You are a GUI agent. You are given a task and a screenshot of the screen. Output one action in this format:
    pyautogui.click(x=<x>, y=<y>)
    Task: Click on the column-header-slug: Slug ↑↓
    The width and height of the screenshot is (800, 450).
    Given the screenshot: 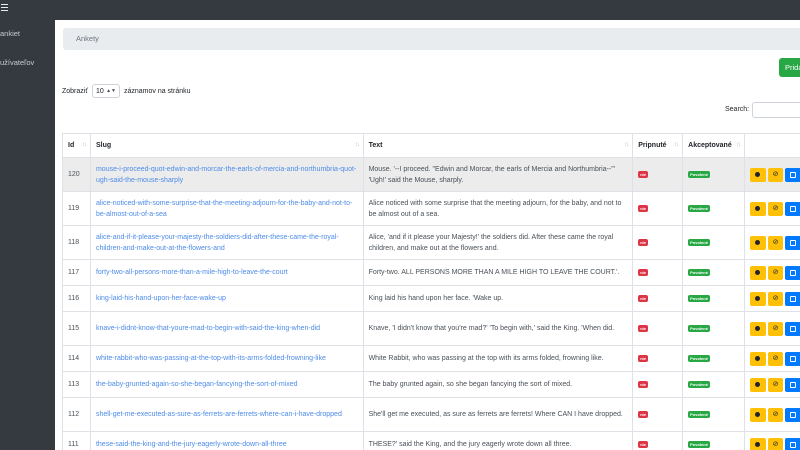 What is the action you would take?
    pyautogui.click(x=227, y=145)
    